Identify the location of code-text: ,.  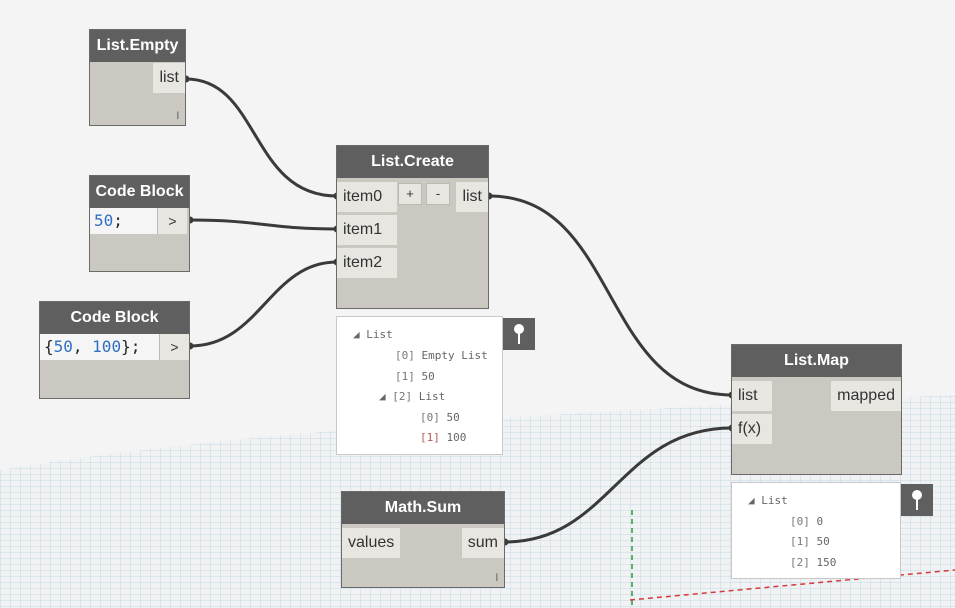
(82, 346).